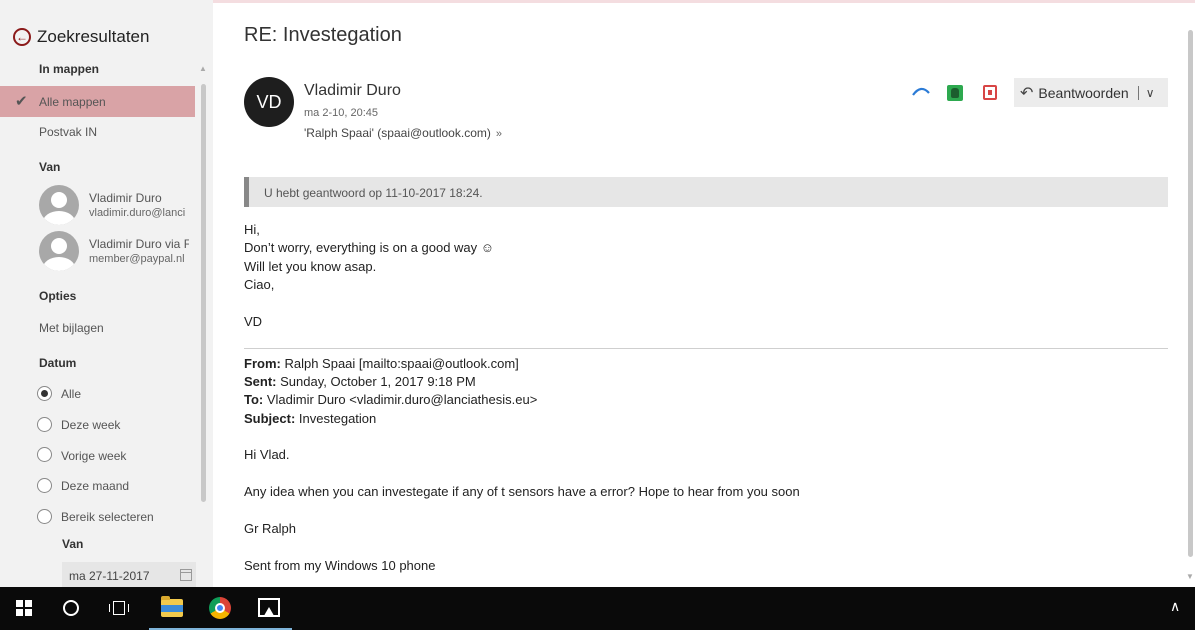  I want to click on date-radio-last-week, so click(44, 454).